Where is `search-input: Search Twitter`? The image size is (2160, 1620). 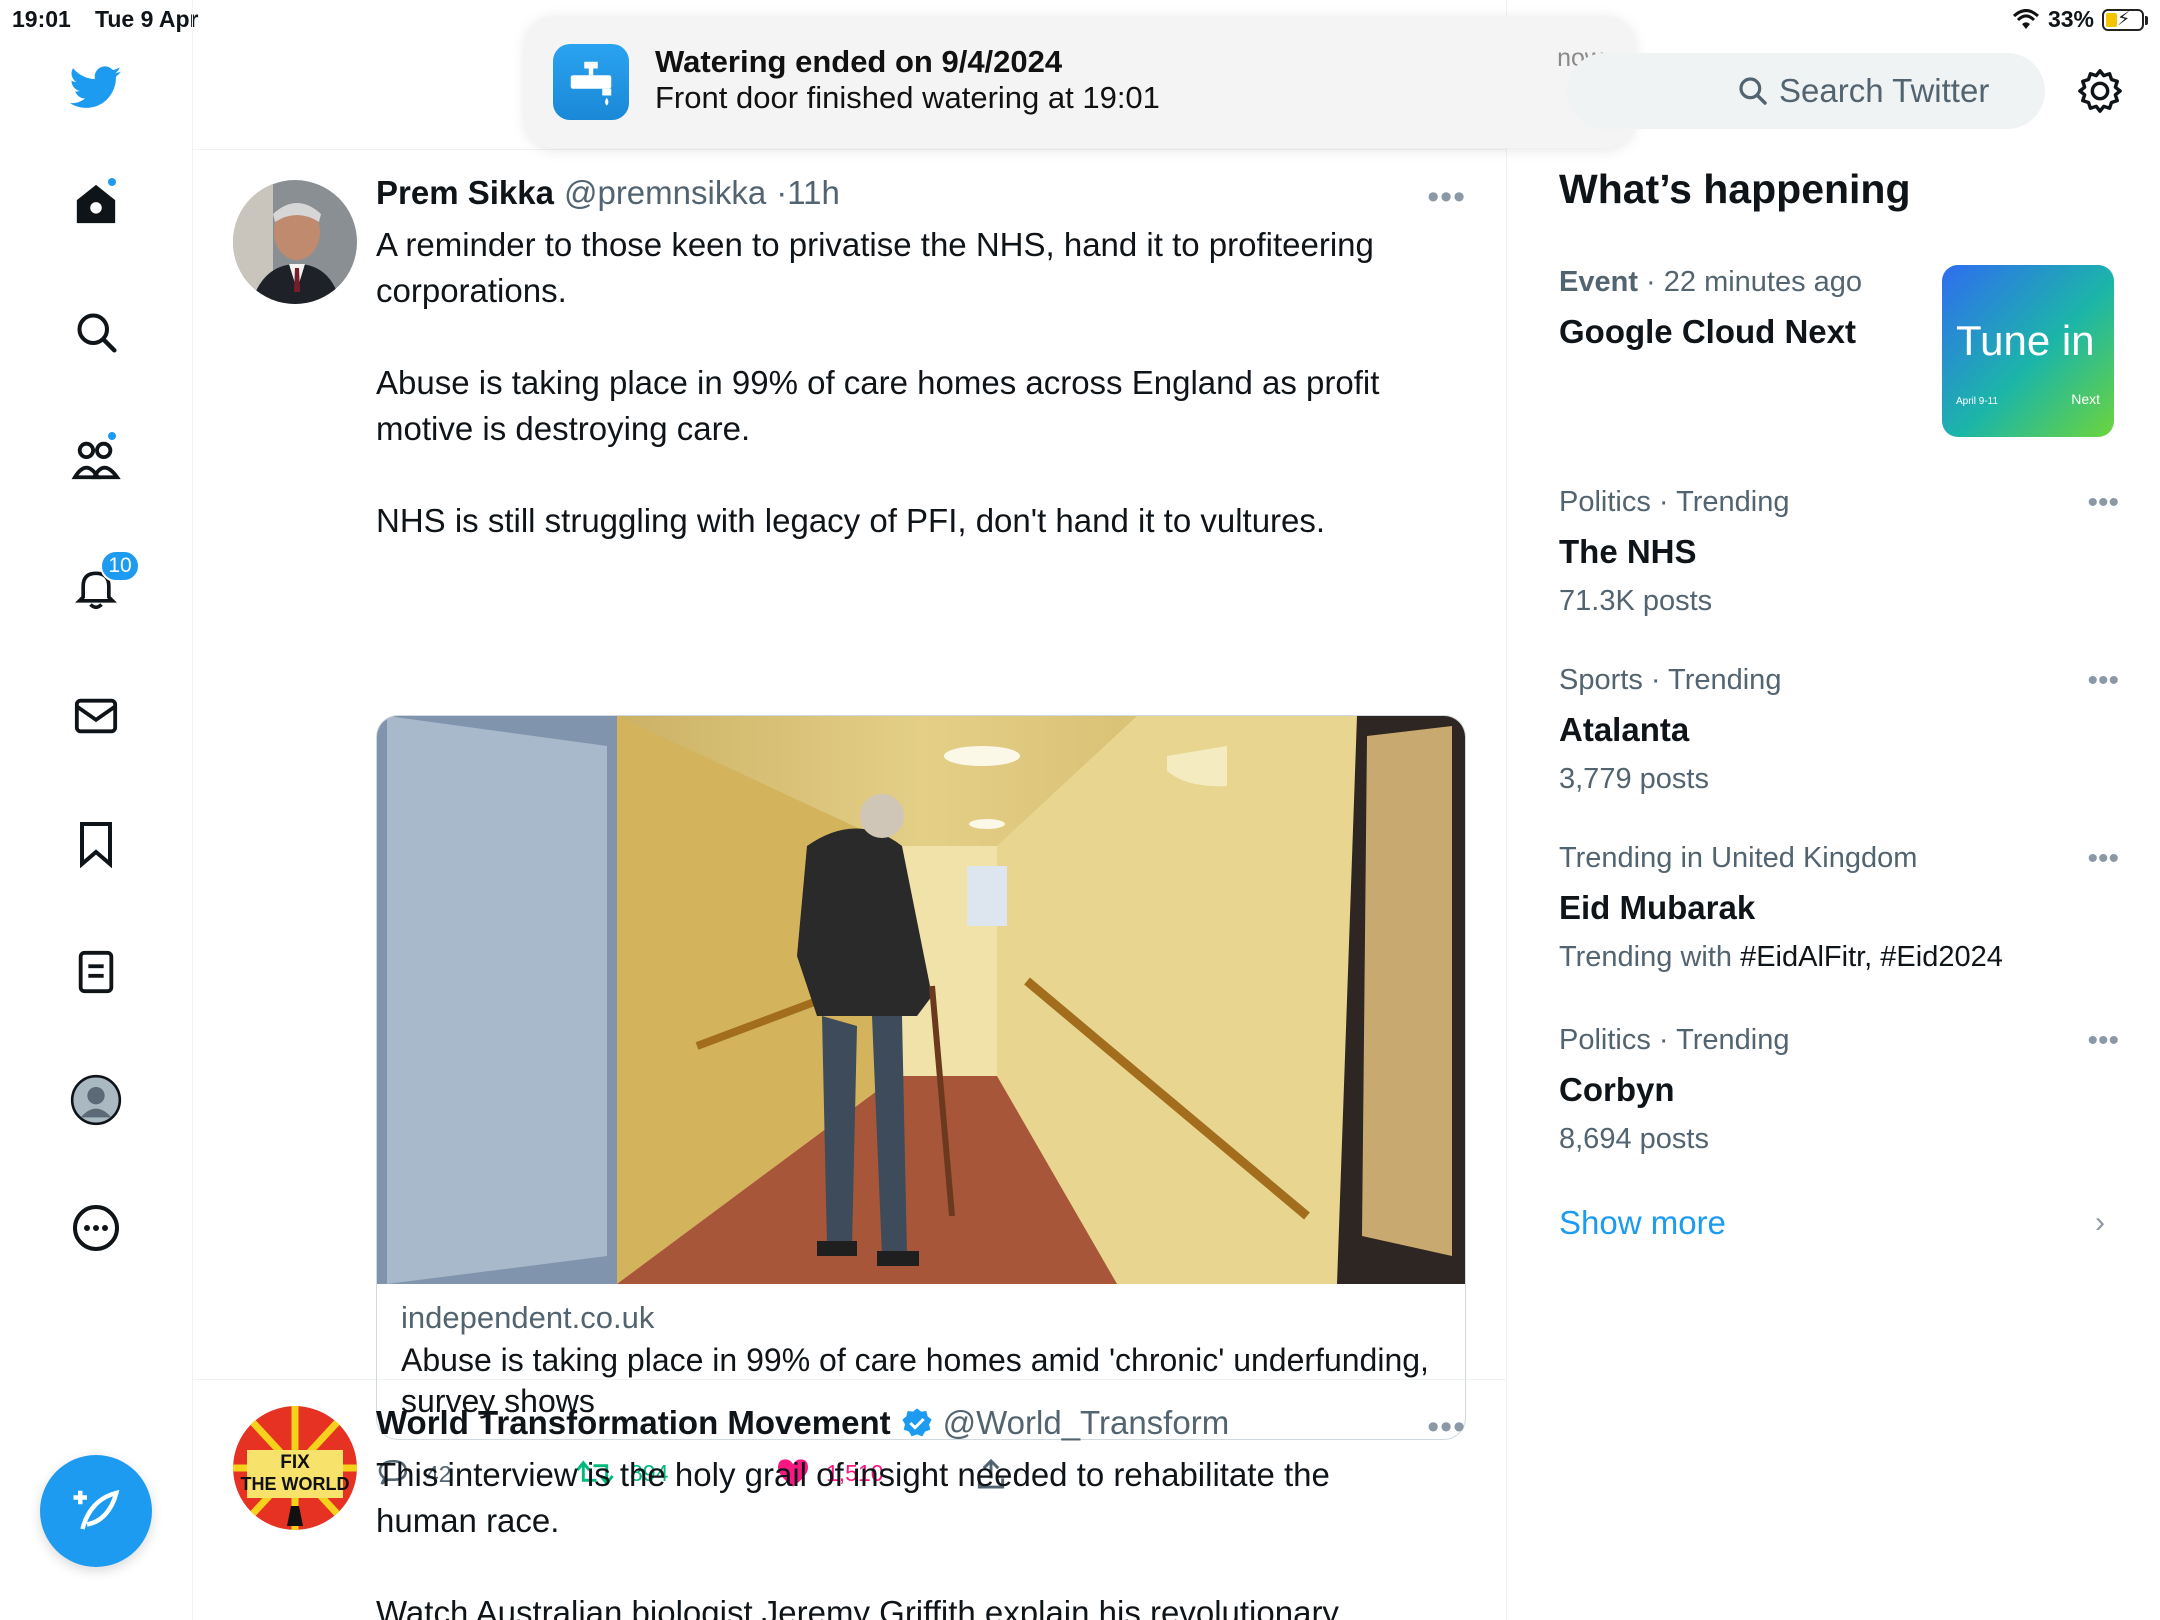 search-input: Search Twitter is located at coordinates (1806, 91).